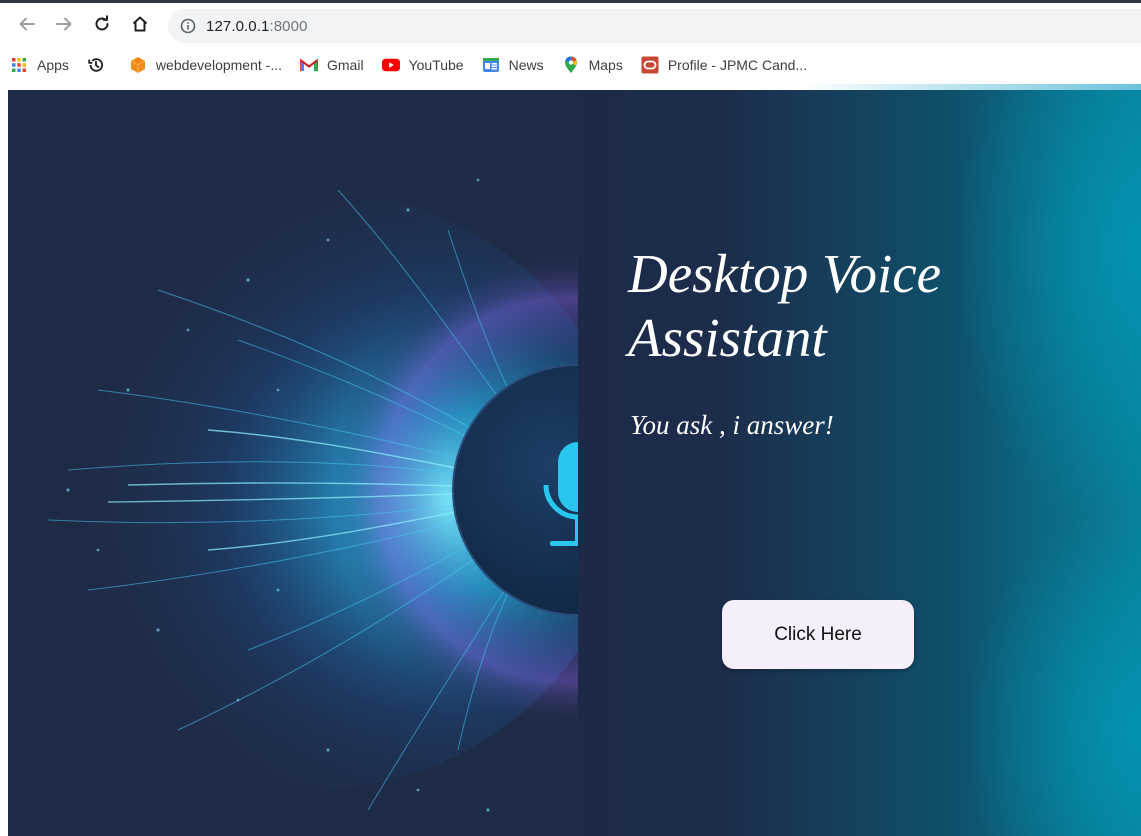  I want to click on apps-grid-icon, so click(19, 65).